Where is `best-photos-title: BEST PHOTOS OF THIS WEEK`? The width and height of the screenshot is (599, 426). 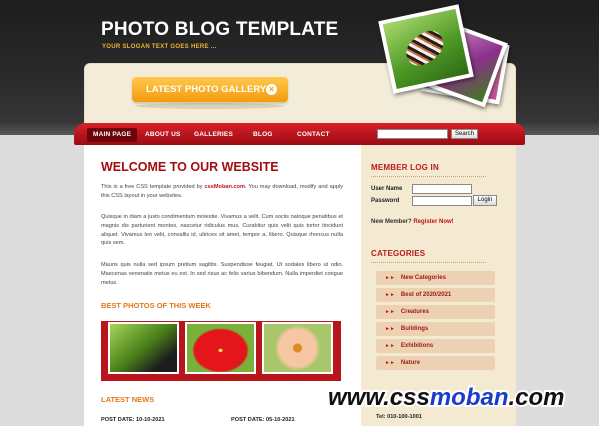 best-photos-title: BEST PHOTOS OF THIS WEEK is located at coordinates (156, 305).